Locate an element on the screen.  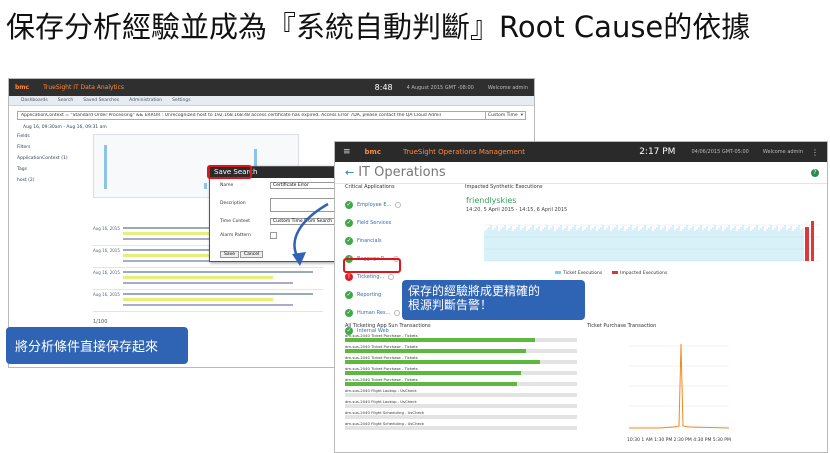
ticket-purchase-chart is located at coordinates (679, 386).